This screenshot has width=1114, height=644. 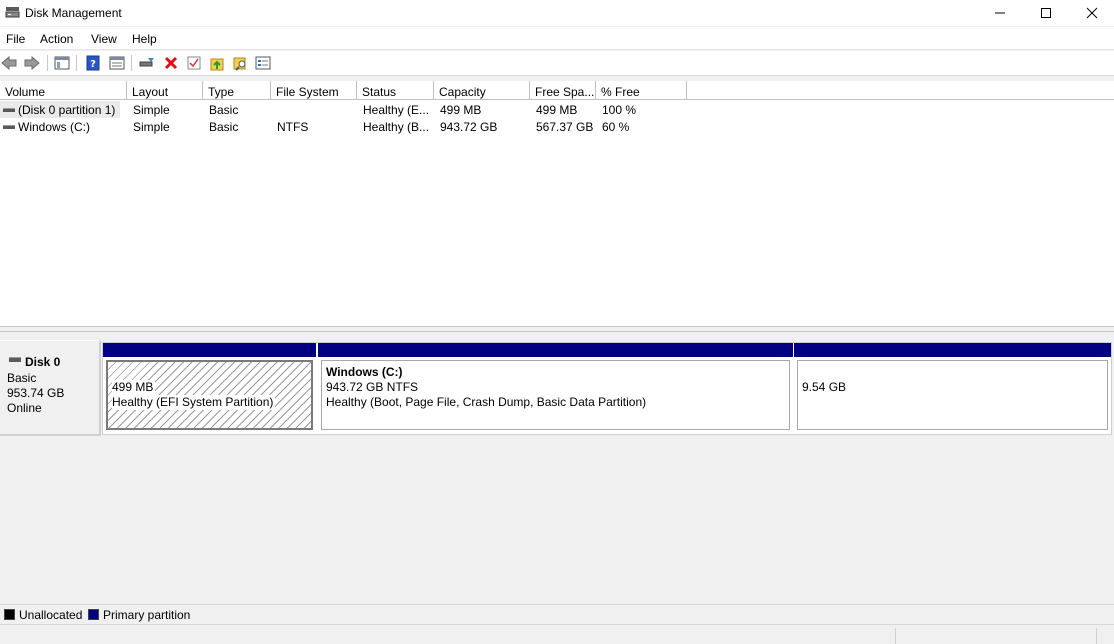 I want to click on up-folder-icon, so click(x=217, y=64).